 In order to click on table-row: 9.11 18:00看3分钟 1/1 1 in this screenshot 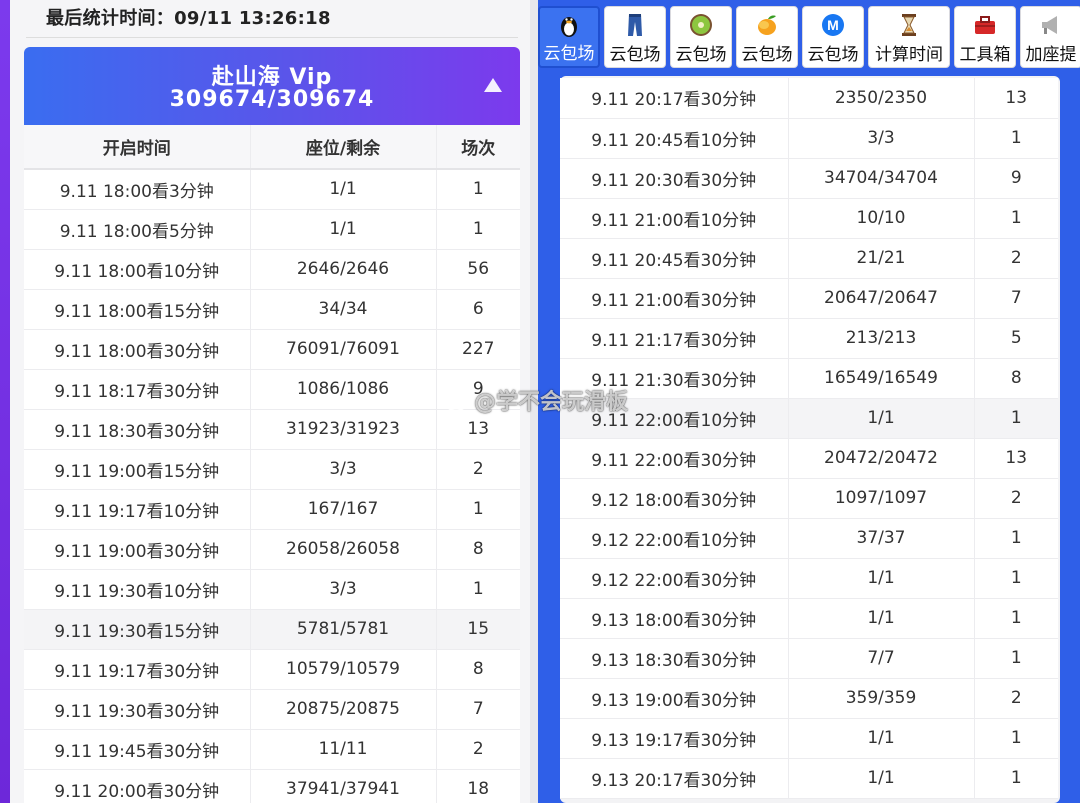, I will do `click(272, 189)`.